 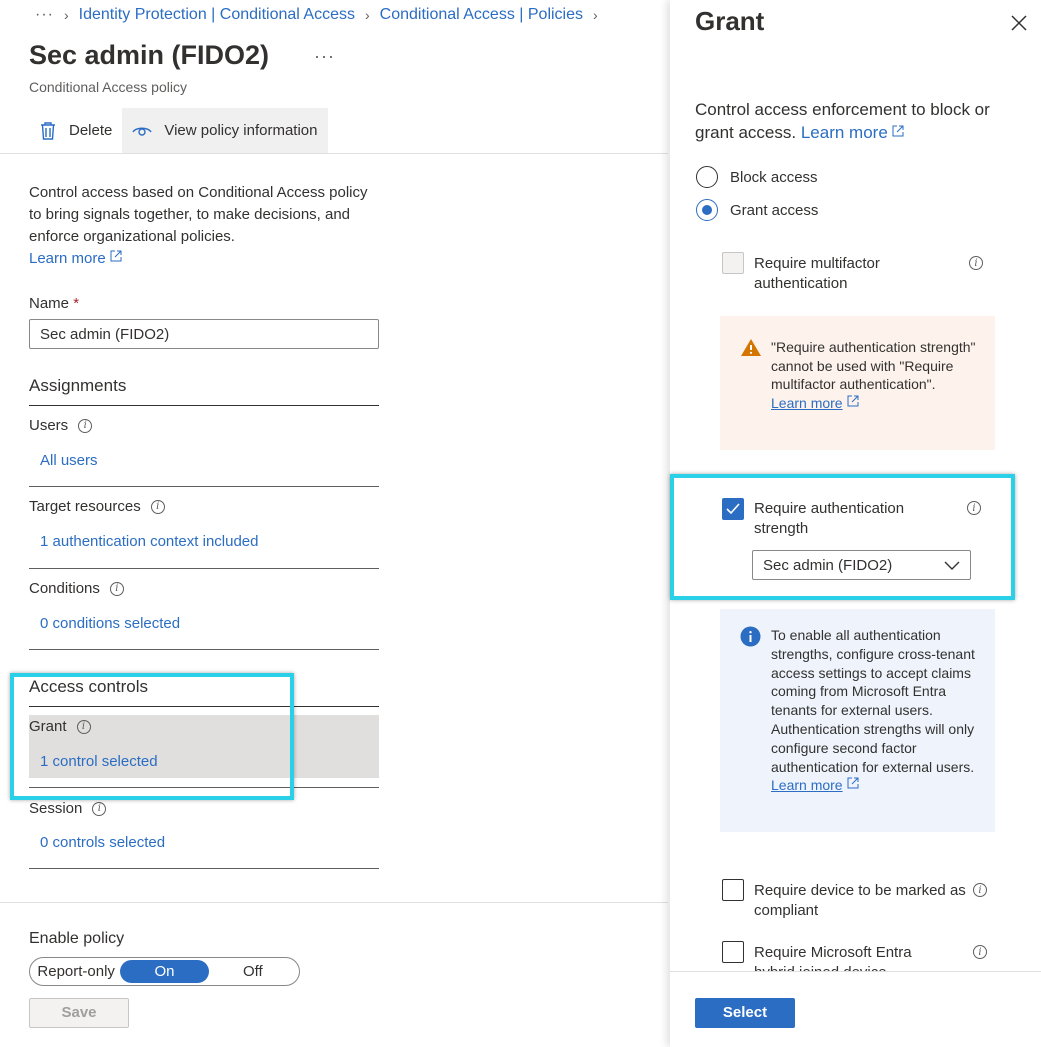 I want to click on conditions-value-link: 0 conditions selected, so click(x=110, y=623).